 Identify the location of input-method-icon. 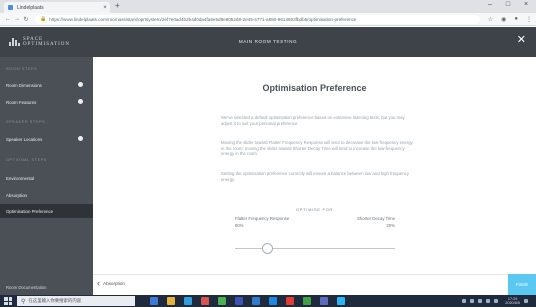
(496, 301).